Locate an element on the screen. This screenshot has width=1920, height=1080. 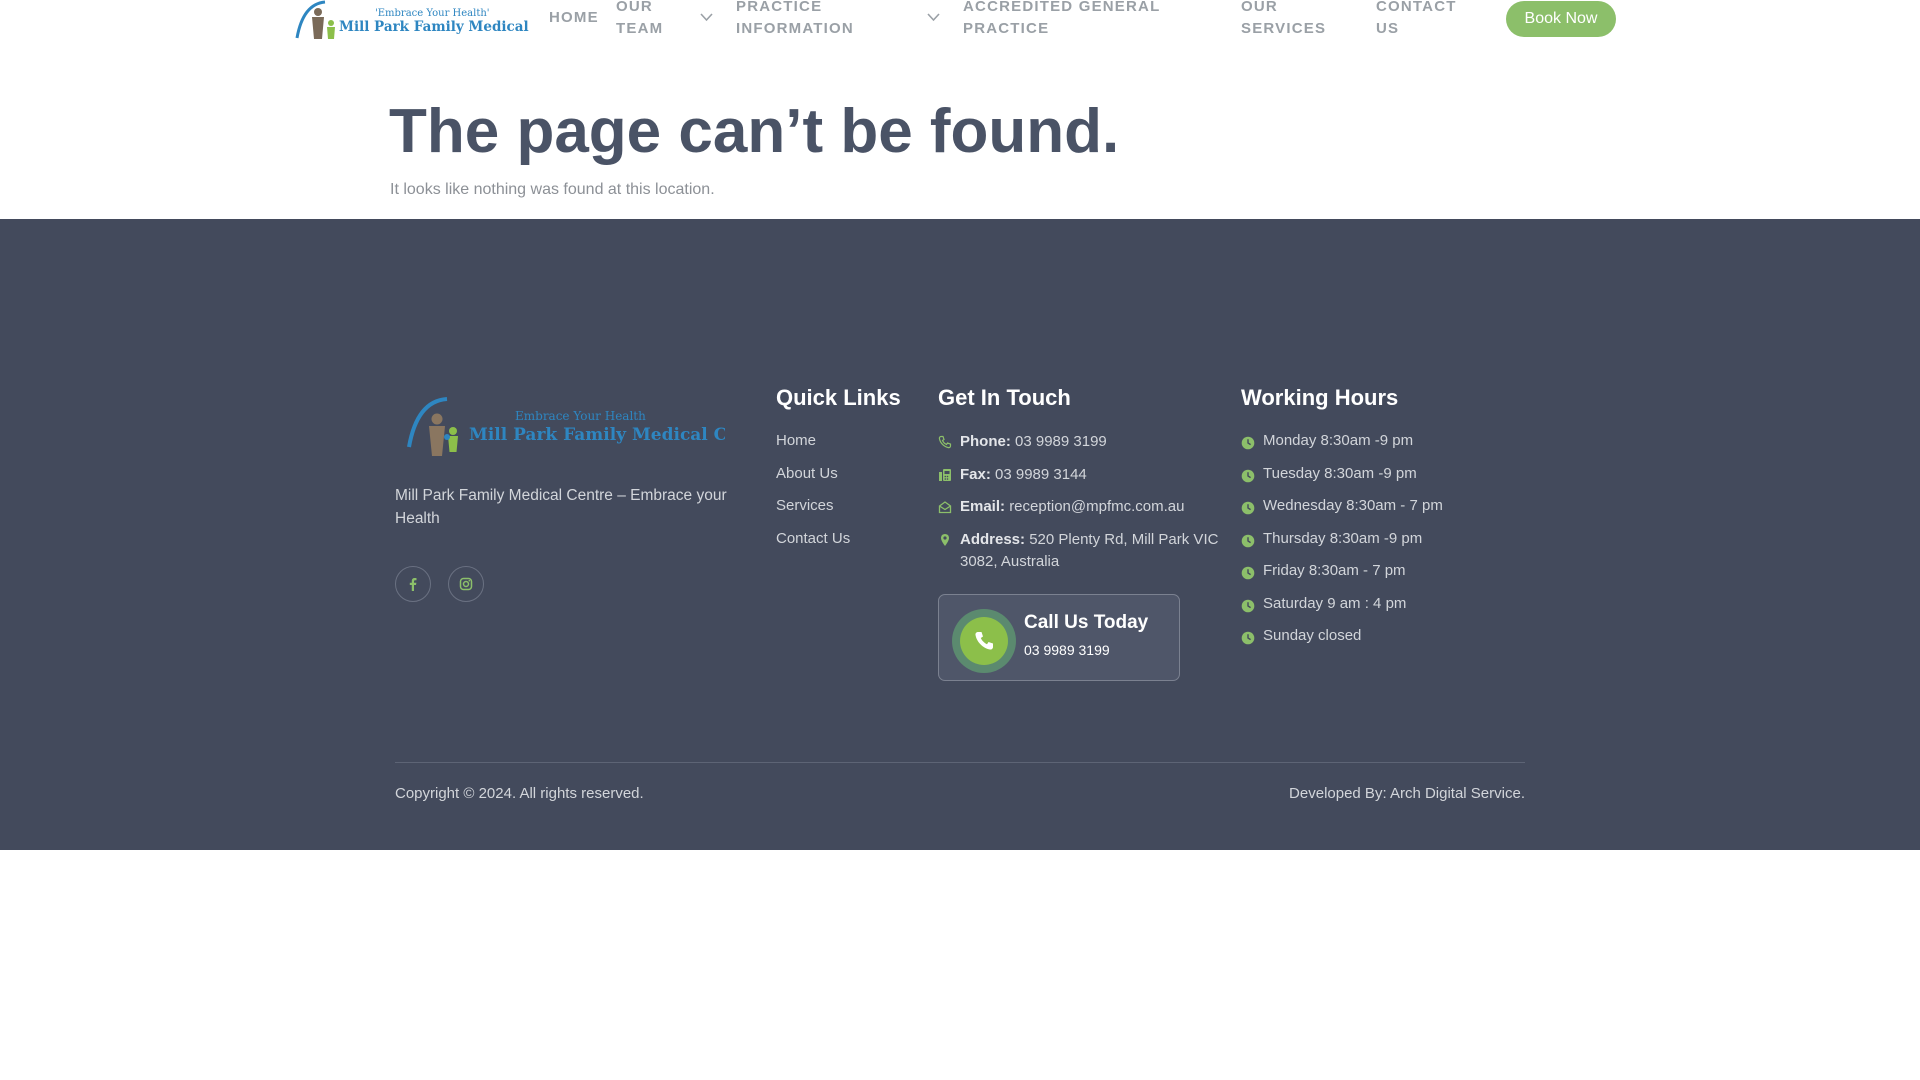
email-icon is located at coordinates (945, 507).